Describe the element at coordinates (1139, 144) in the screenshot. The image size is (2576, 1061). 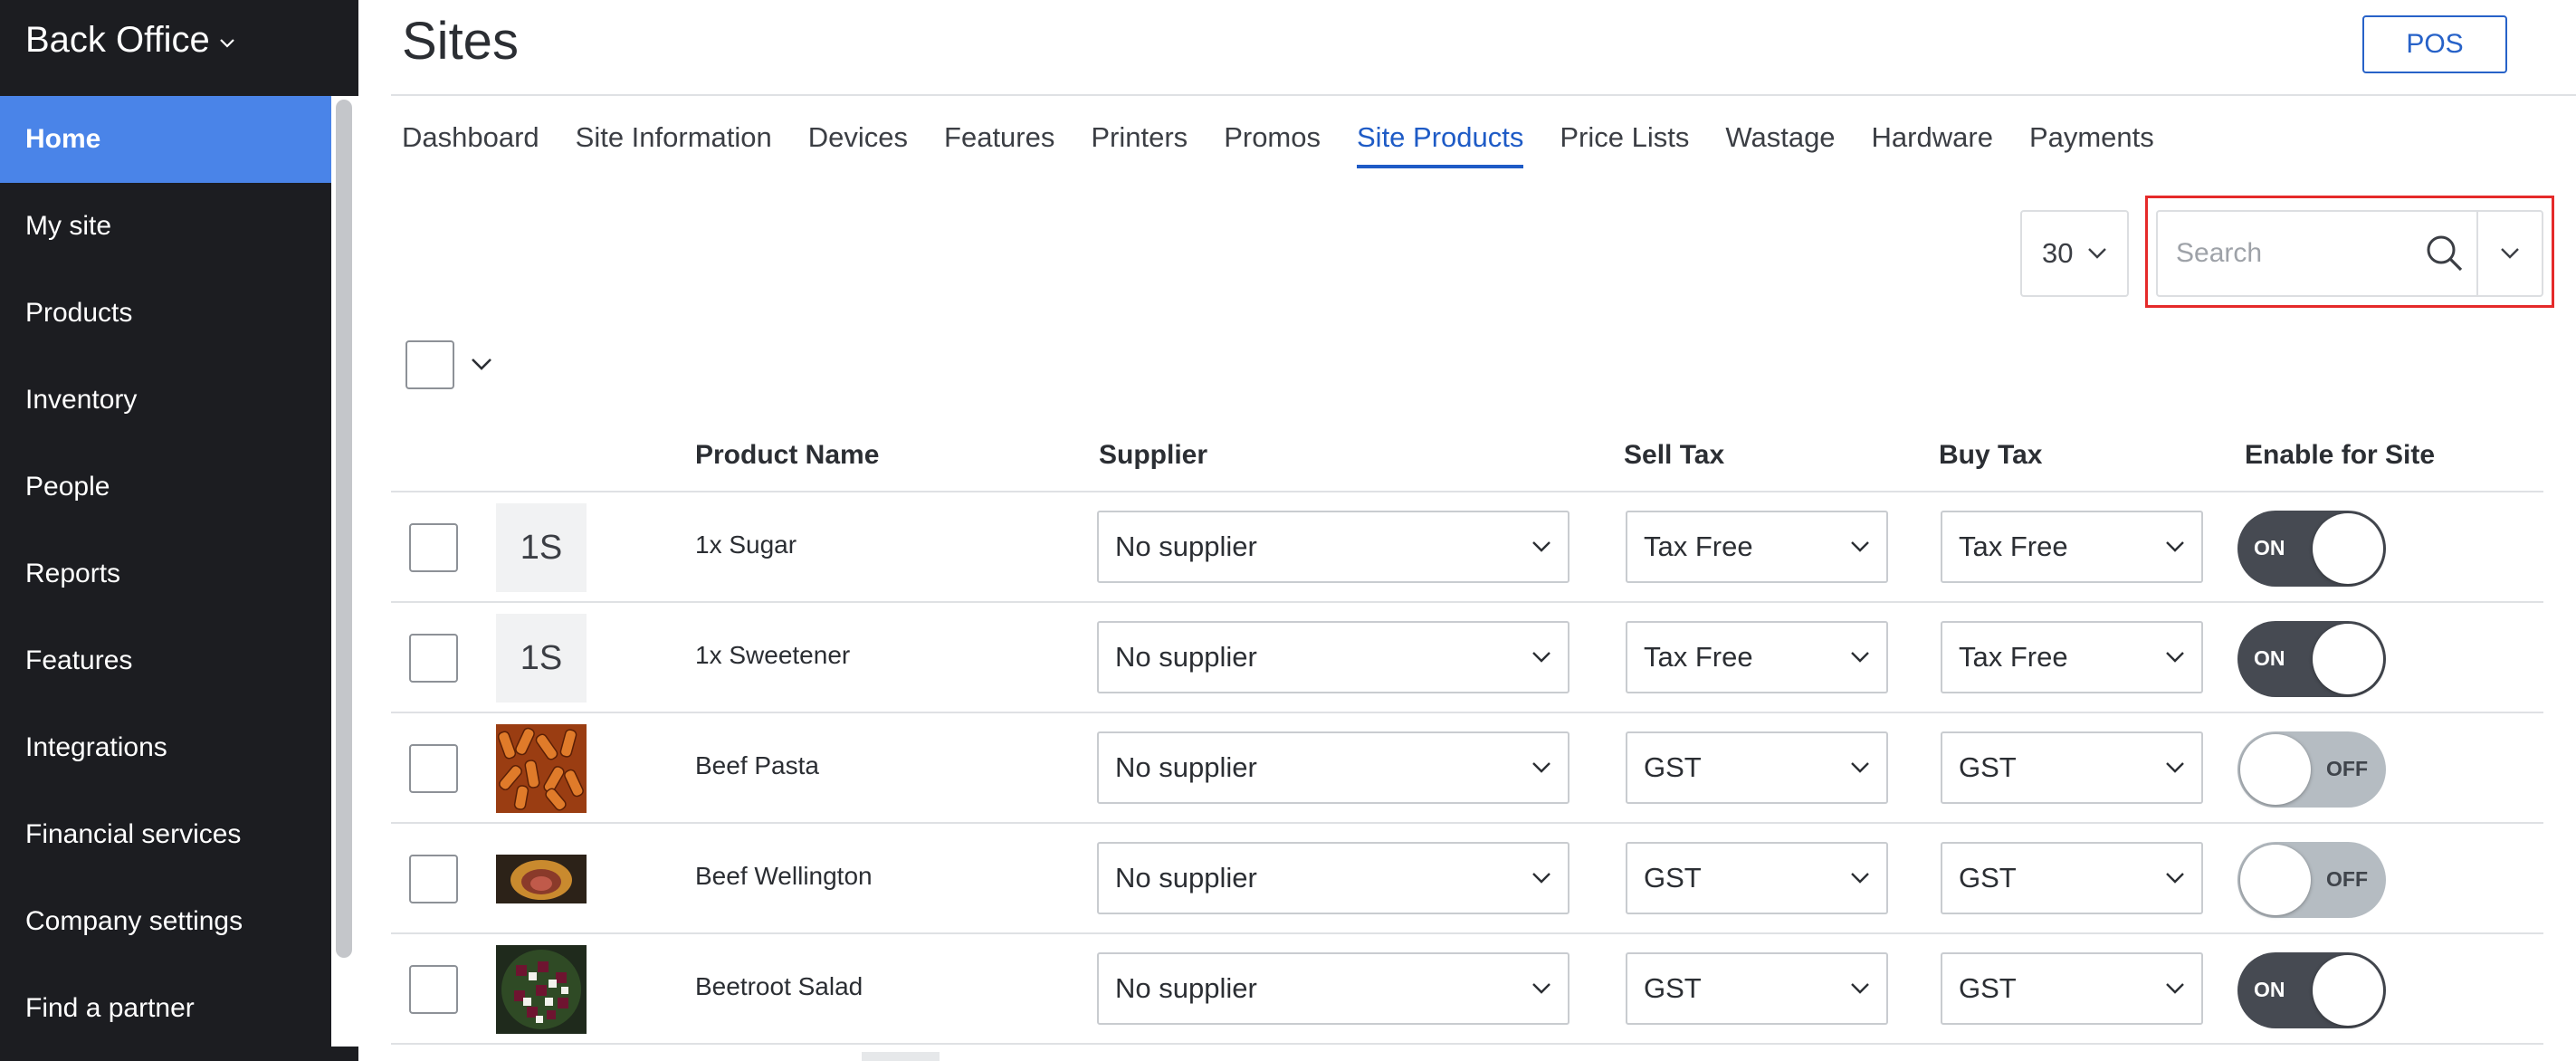
I see `tab-printers: Printers` at that location.